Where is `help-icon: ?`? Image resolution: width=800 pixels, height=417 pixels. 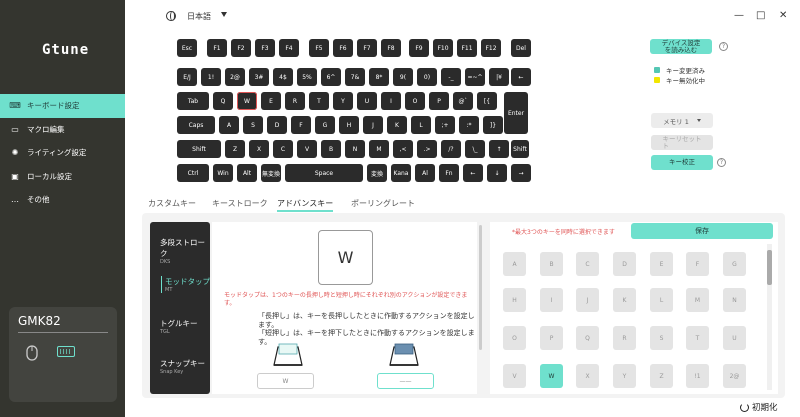
help-icon: ? is located at coordinates (721, 162).